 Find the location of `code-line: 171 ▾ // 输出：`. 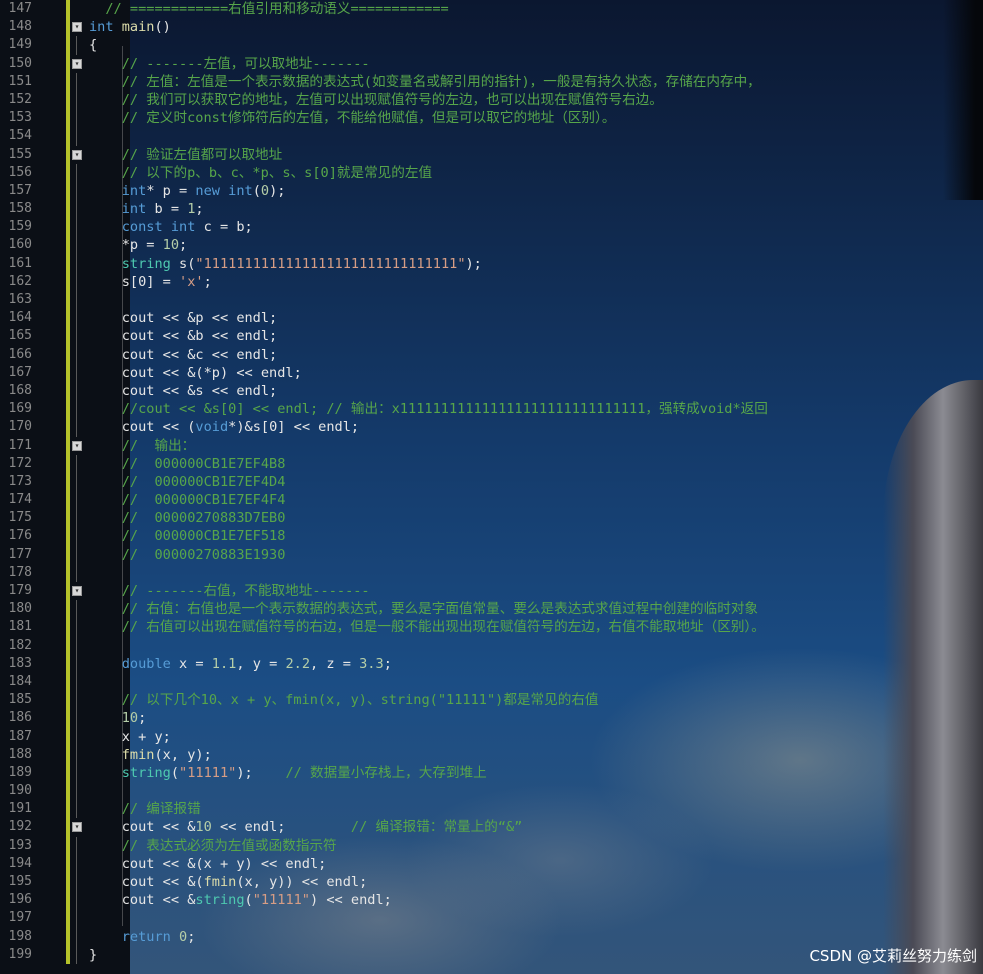

code-line: 171 ▾ // 输出： is located at coordinates (491, 445).